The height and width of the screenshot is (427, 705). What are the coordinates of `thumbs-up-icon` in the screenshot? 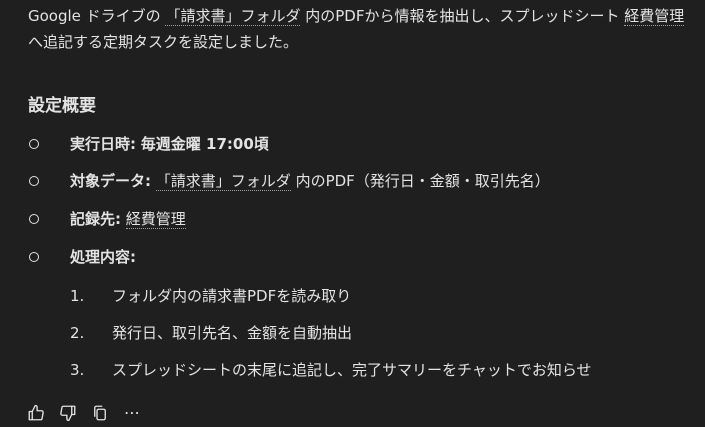 It's located at (36, 413).